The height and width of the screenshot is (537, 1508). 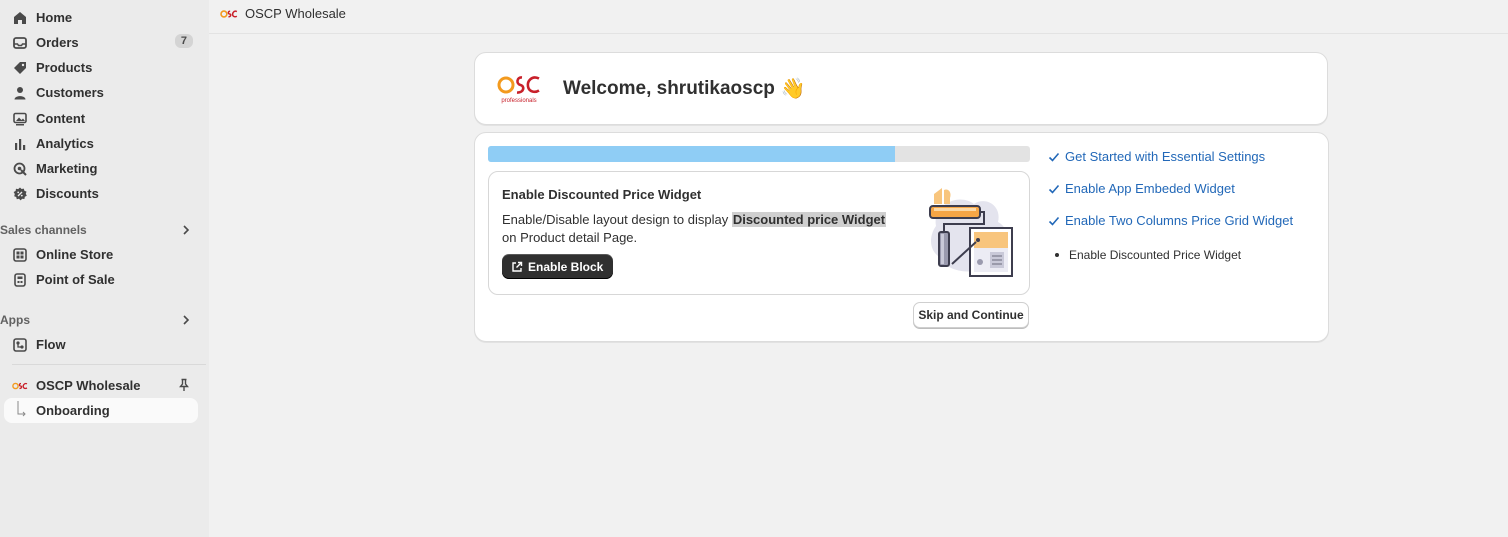 What do you see at coordinates (20, 68) in the screenshot?
I see `tag-icon` at bounding box center [20, 68].